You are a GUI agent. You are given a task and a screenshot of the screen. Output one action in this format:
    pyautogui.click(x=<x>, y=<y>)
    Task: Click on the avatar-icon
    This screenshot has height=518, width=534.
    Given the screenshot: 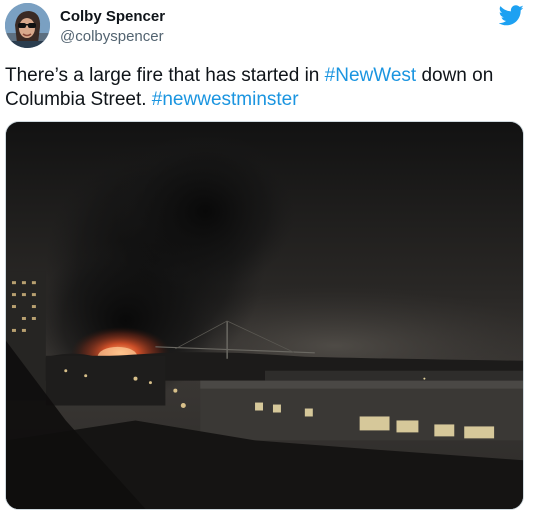 What is the action you would take?
    pyautogui.click(x=27, y=25)
    